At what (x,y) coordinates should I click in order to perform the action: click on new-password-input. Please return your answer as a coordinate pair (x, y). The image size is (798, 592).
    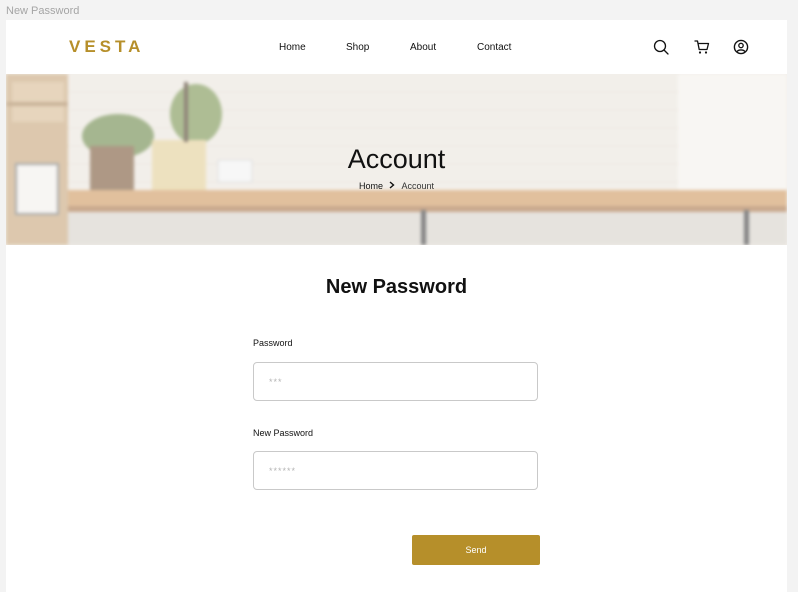
    Looking at the image, I should click on (395, 470).